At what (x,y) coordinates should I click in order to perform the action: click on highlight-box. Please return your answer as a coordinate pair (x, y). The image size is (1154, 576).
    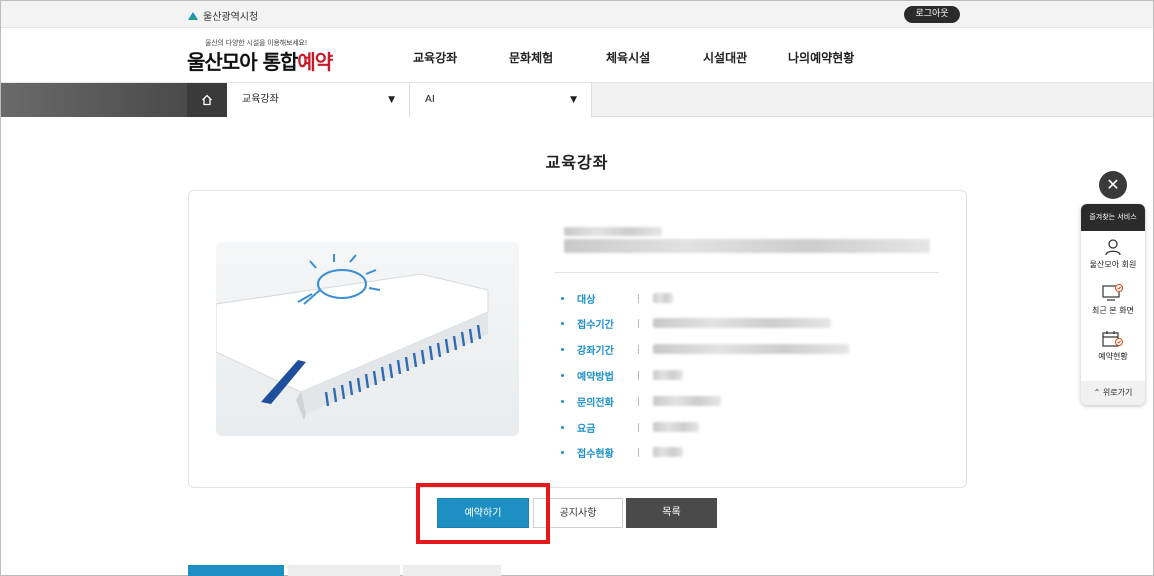
    Looking at the image, I should click on (483, 513).